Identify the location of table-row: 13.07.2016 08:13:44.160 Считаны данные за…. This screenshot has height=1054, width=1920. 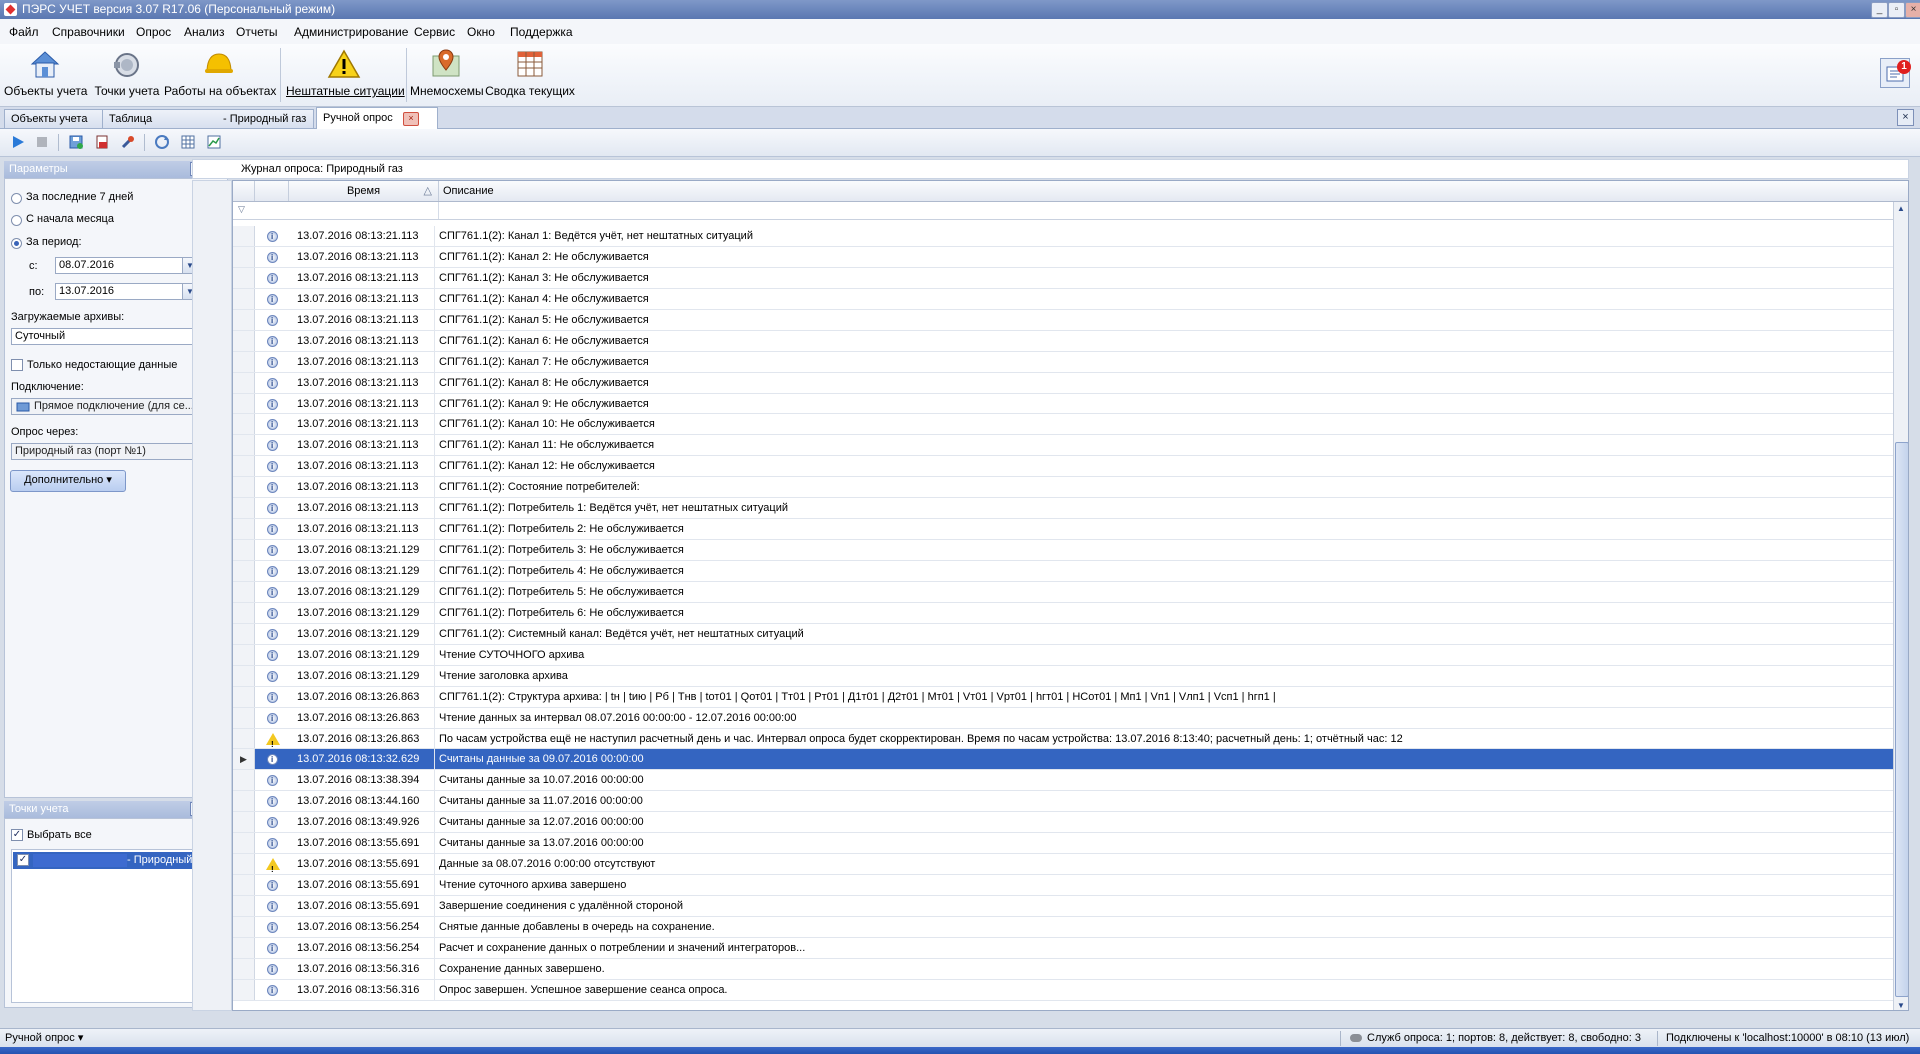
(1063, 801).